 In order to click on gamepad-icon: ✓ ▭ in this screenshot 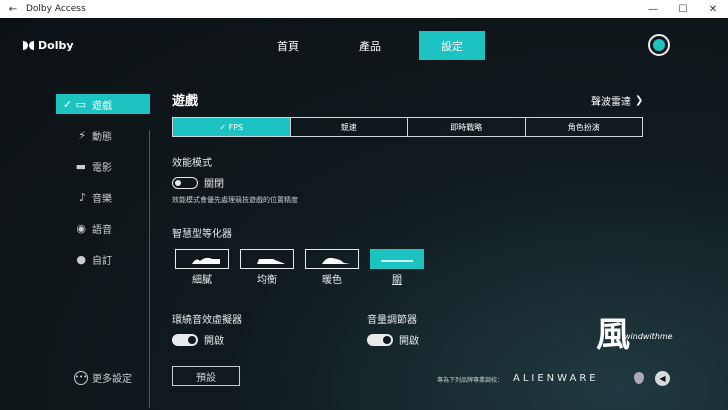, I will do `click(74, 104)`.